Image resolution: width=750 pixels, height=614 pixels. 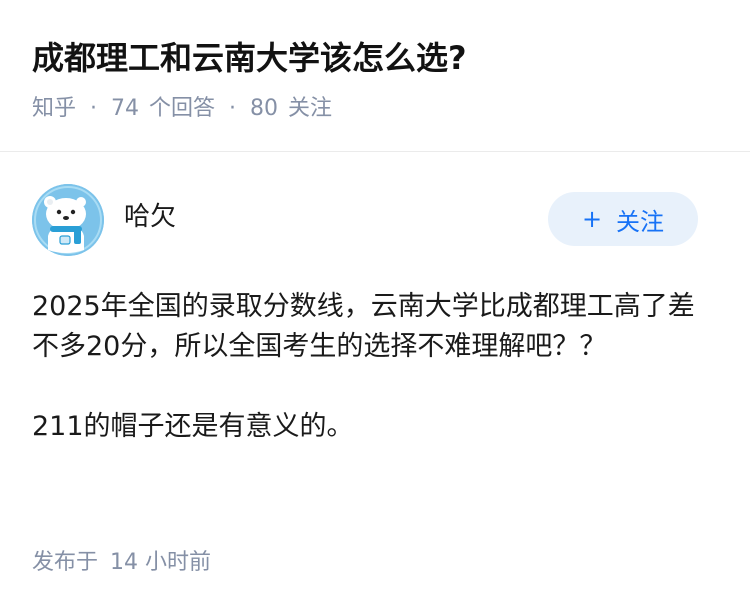 I want to click on published-prefix: 发布于, so click(x=65, y=562).